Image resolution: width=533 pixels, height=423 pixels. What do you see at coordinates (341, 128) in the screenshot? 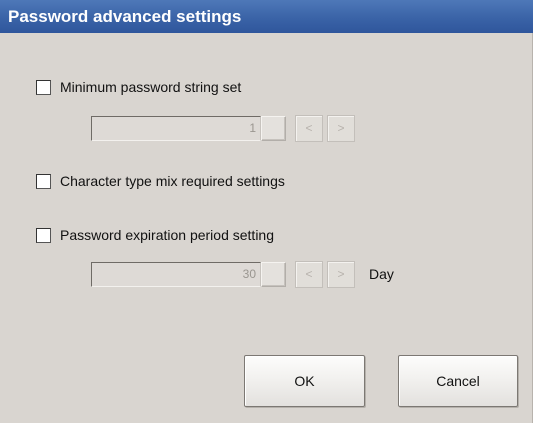
I see `minimum-length-increment-button: >` at bounding box center [341, 128].